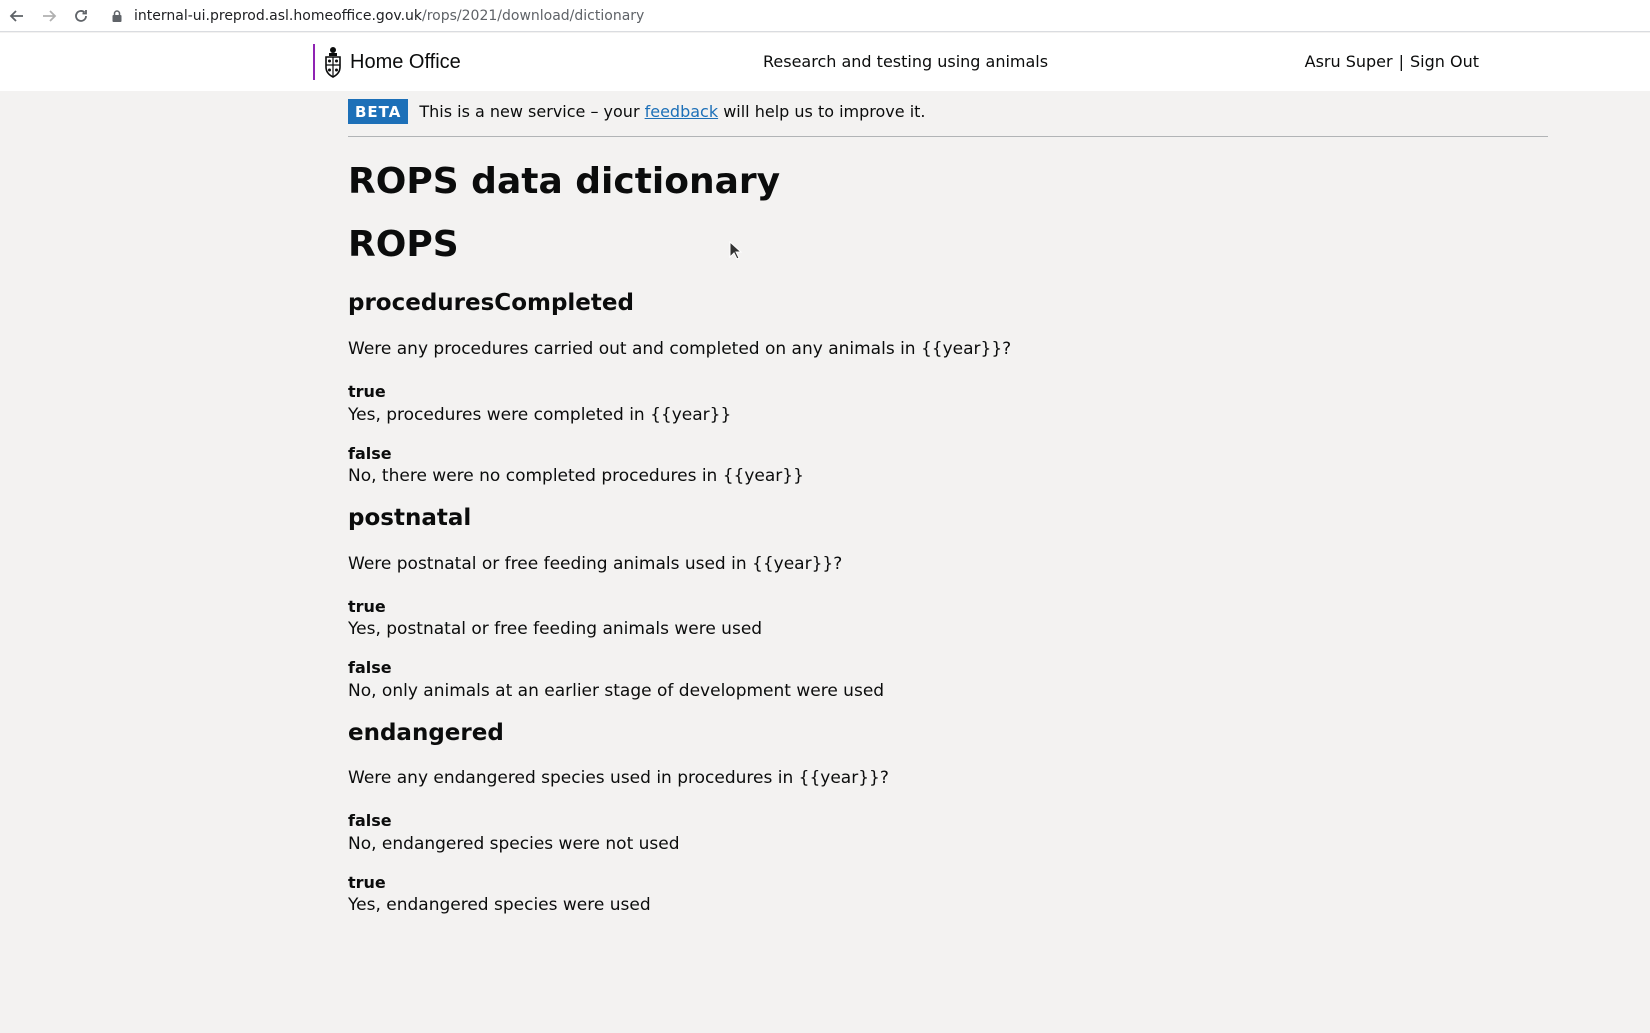  I want to click on banner-text-after: will help us to improve it., so click(822, 111).